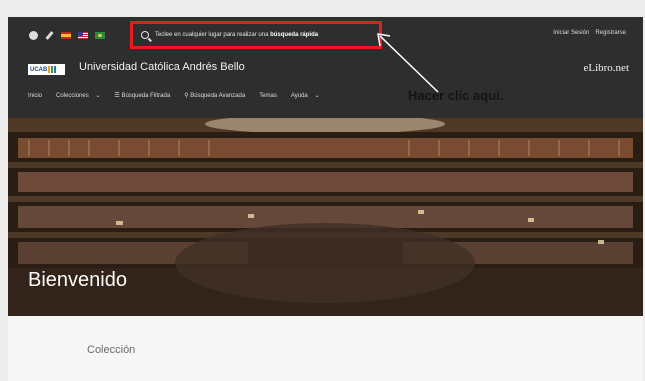  What do you see at coordinates (162, 67) in the screenshot?
I see `university-name: Universidad Católica Andrés Bello` at bounding box center [162, 67].